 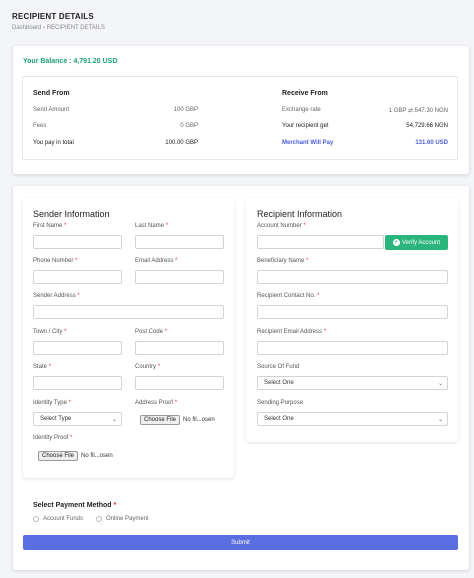 I want to click on identity-proof-status: No fil...osen, so click(x=97, y=456).